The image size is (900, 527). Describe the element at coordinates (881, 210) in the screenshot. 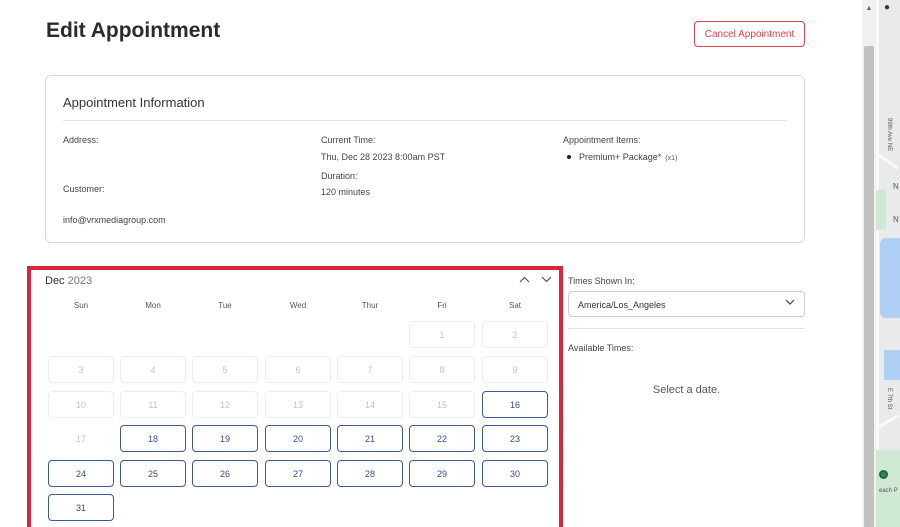

I see `map-park` at that location.